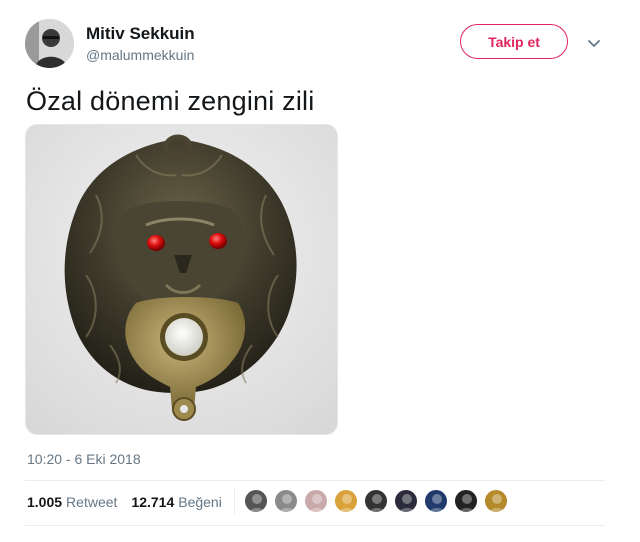  I want to click on avatar, so click(49, 43).